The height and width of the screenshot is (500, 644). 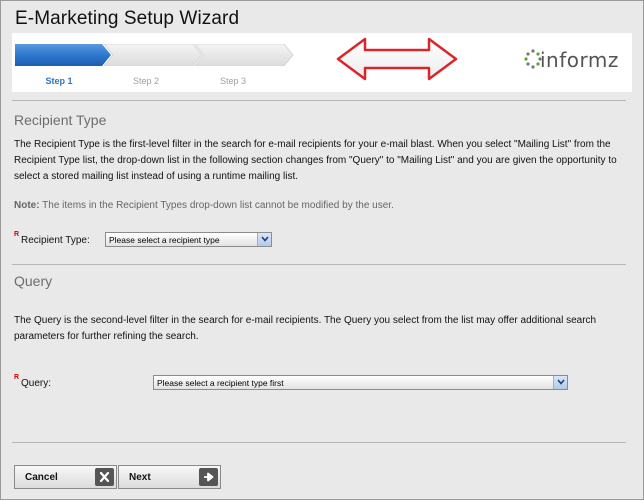 I want to click on step-progress-bar, so click(x=154, y=55).